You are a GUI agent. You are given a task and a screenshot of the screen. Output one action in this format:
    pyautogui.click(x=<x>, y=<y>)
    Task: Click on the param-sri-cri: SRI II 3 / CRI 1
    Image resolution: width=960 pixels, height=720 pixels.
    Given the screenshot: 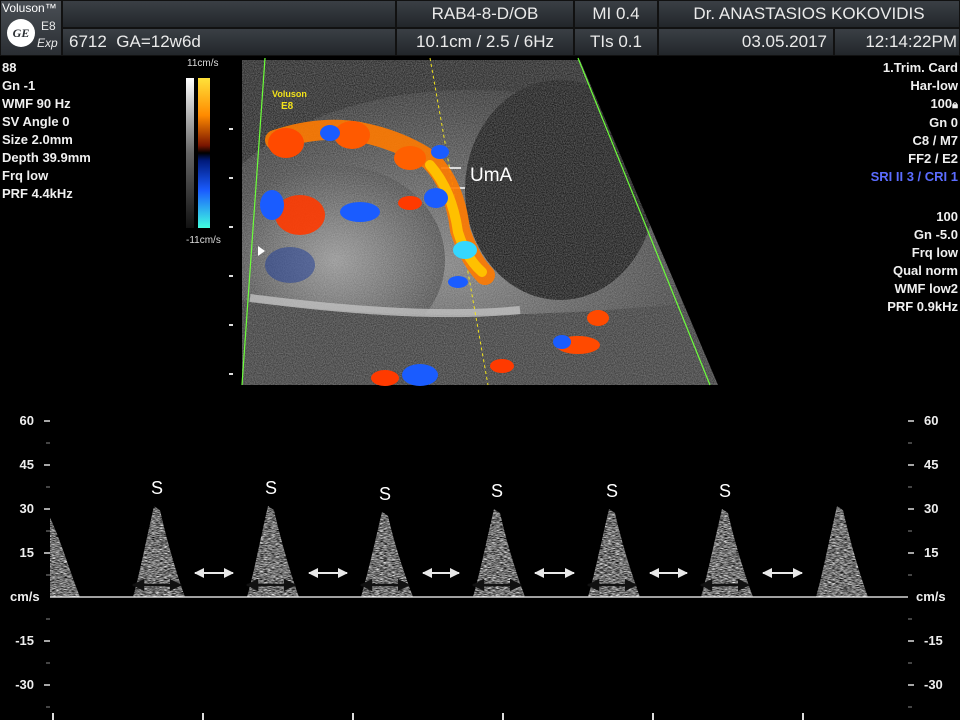 What is the action you would take?
    pyautogui.click(x=914, y=176)
    